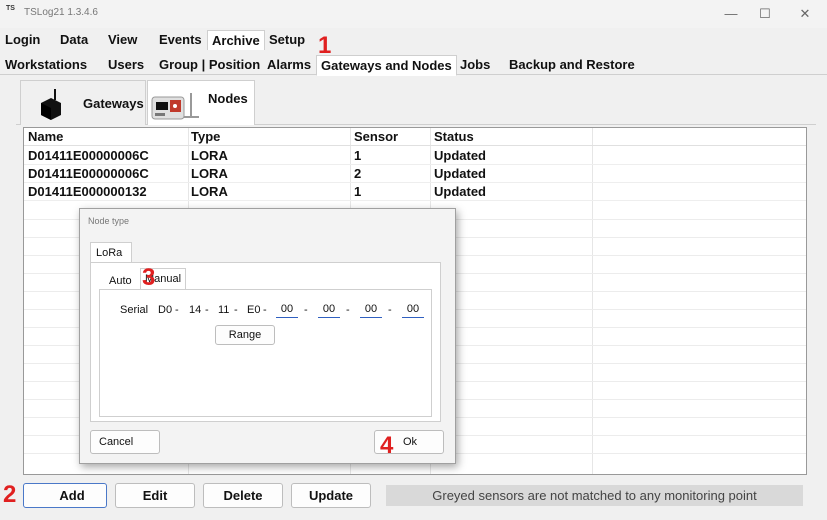 The height and width of the screenshot is (520, 827). What do you see at coordinates (287, 40) in the screenshot?
I see `menu-setup: Setup` at bounding box center [287, 40].